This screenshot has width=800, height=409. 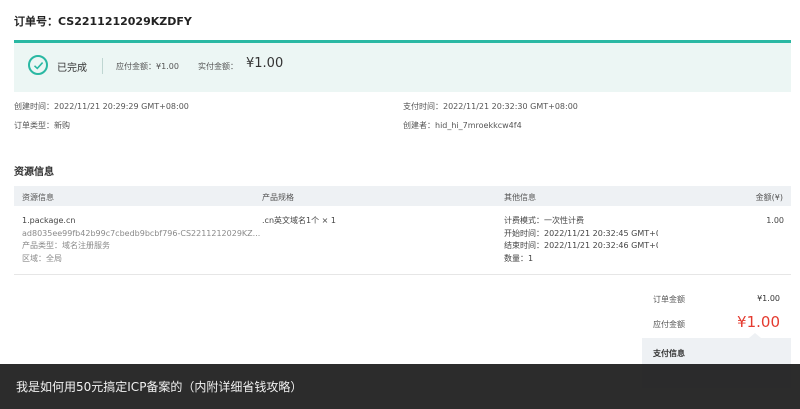 What do you see at coordinates (669, 353) in the screenshot?
I see `payment-info-title: 支付信息` at bounding box center [669, 353].